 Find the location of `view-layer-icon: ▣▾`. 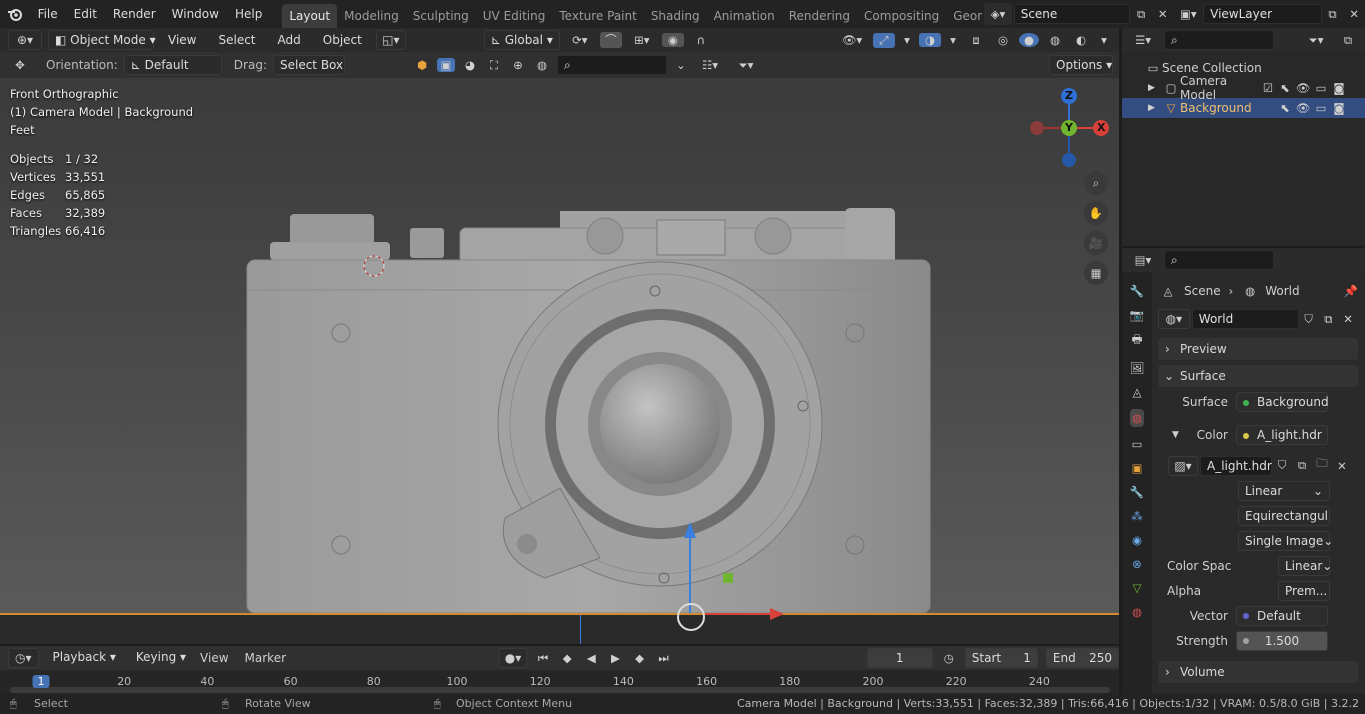

view-layer-icon: ▣▾ is located at coordinates (1189, 14).